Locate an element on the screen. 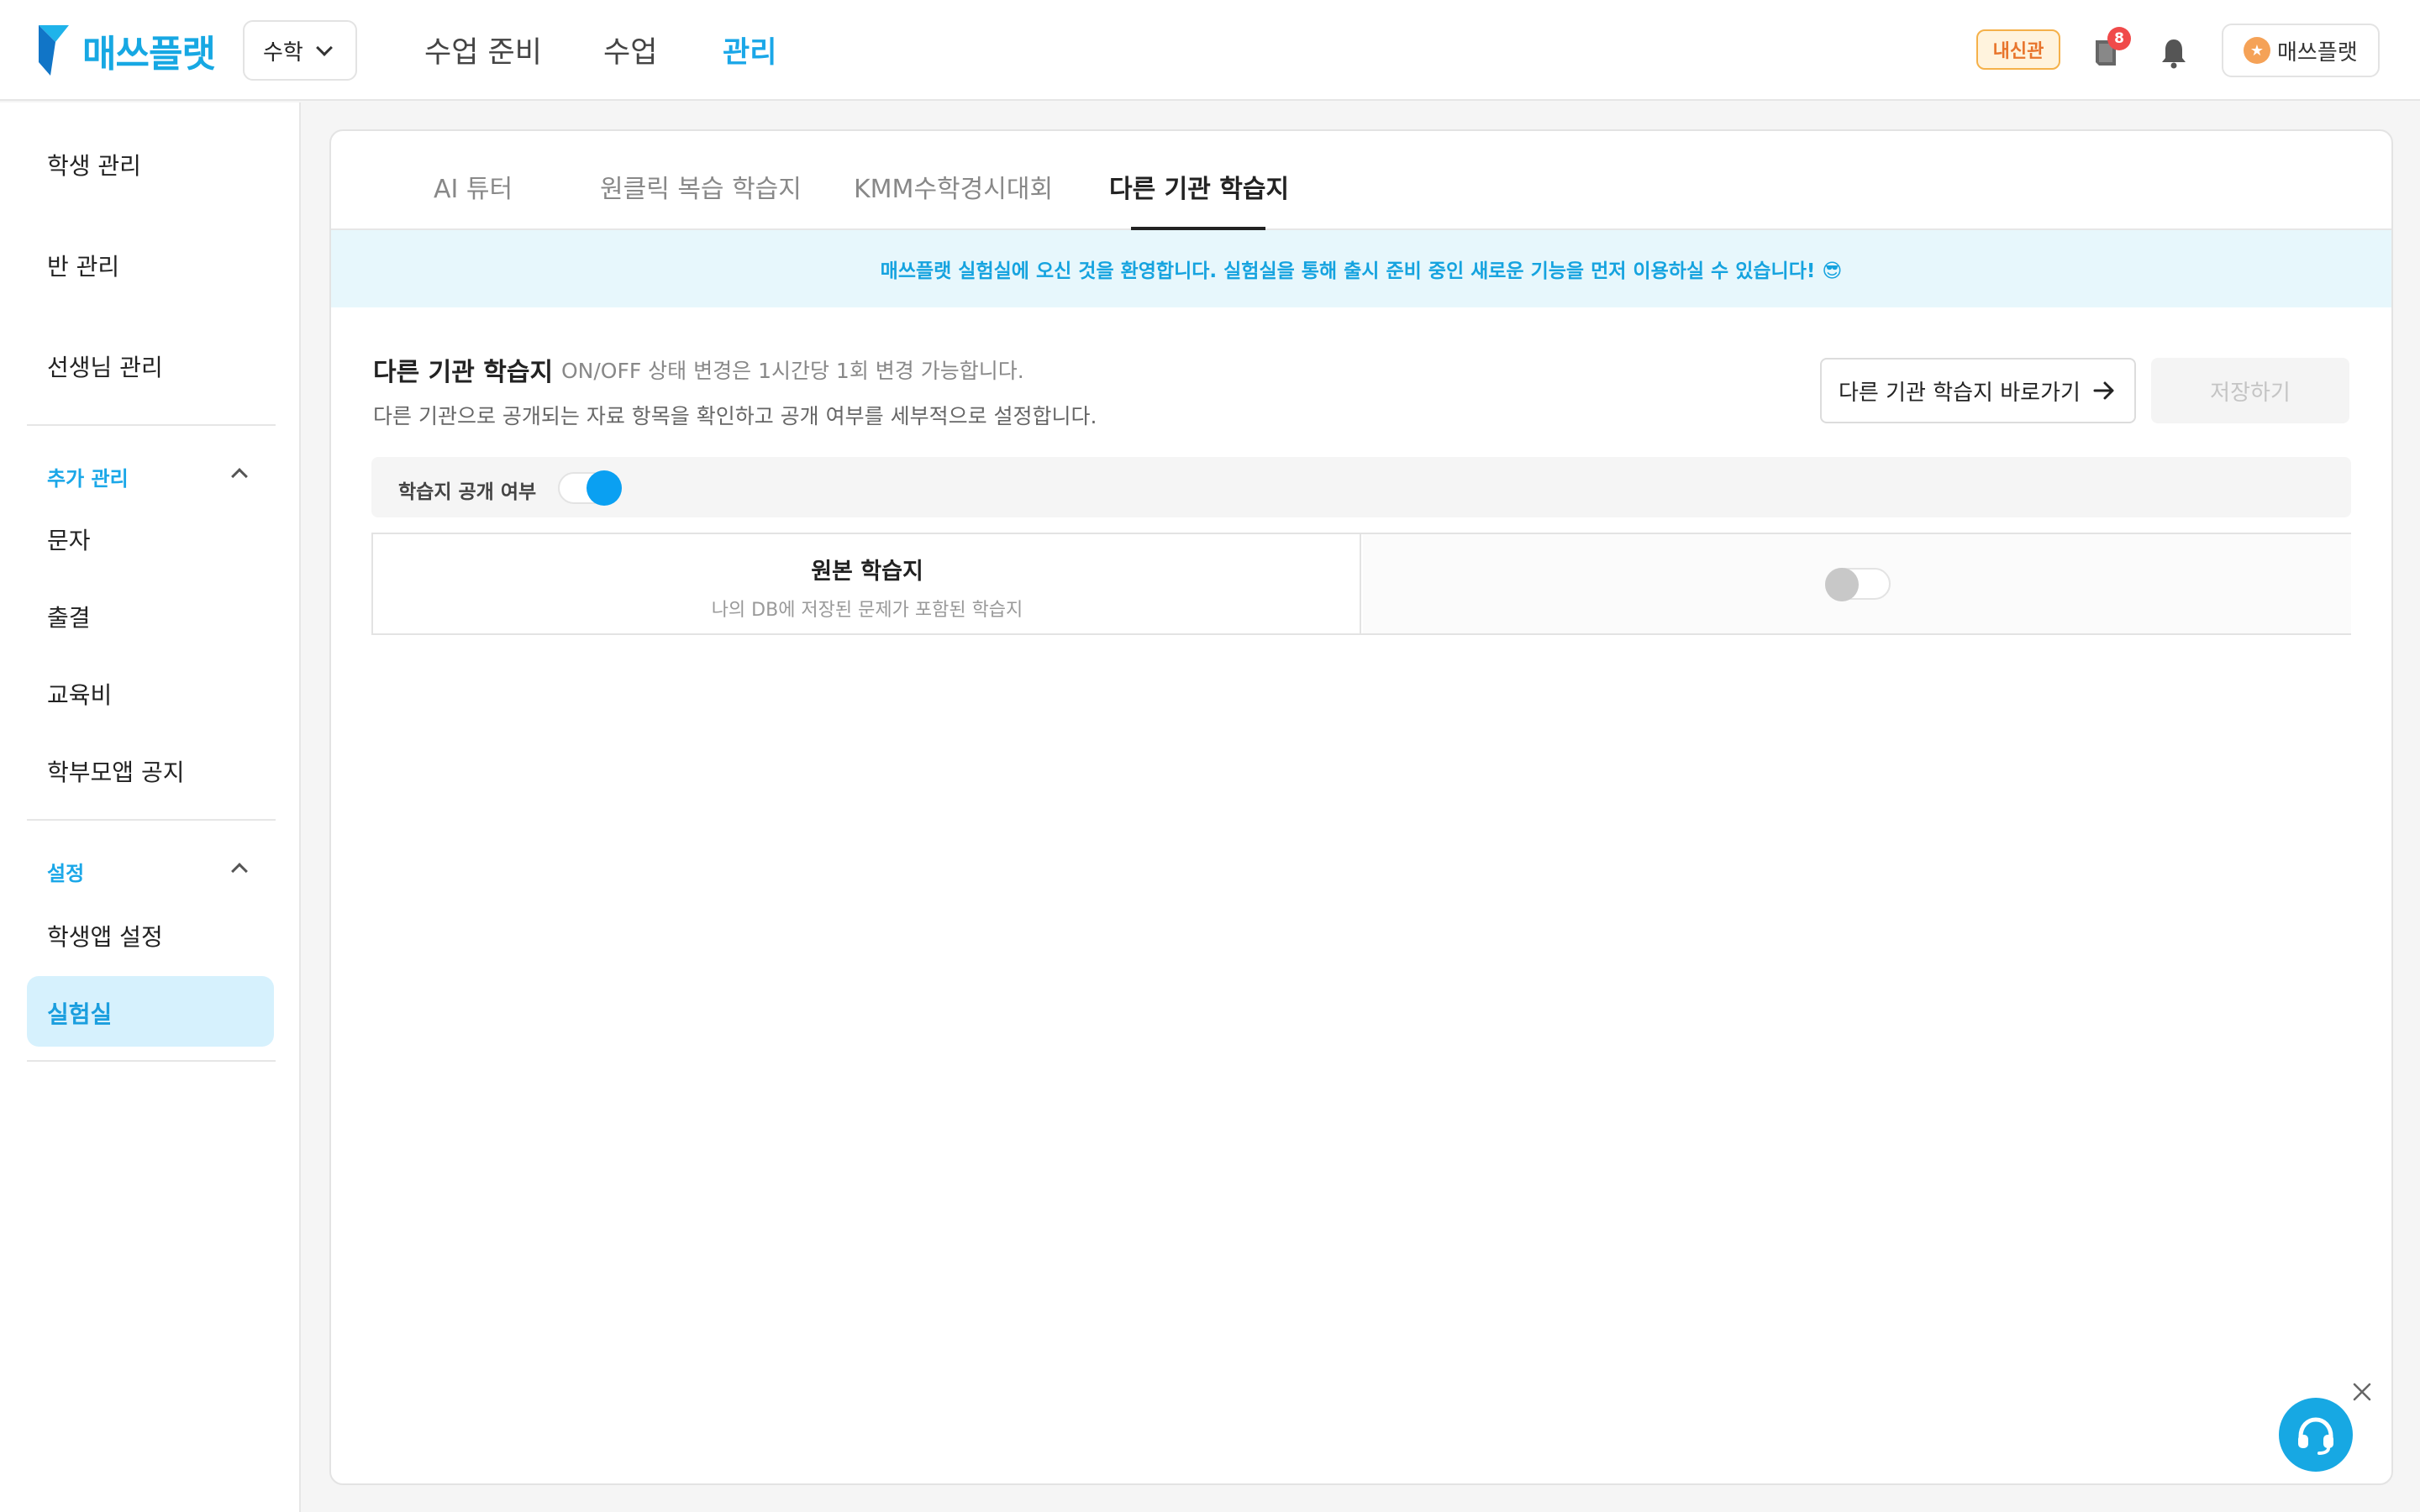  publish-toggle-label: 학습지 공개 여부 is located at coordinates (467, 492).